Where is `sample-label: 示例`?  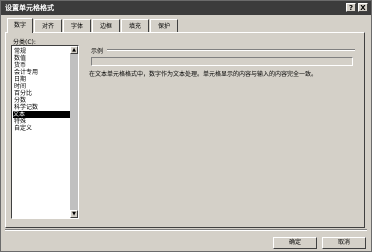 sample-label: 示例 is located at coordinates (97, 51).